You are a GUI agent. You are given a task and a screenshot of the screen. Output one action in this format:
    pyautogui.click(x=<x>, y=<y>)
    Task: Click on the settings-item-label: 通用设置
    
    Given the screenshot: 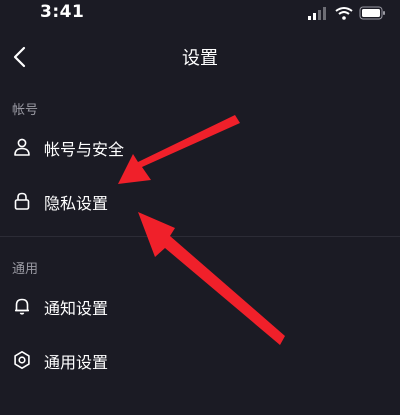 What is the action you would take?
    pyautogui.click(x=76, y=362)
    